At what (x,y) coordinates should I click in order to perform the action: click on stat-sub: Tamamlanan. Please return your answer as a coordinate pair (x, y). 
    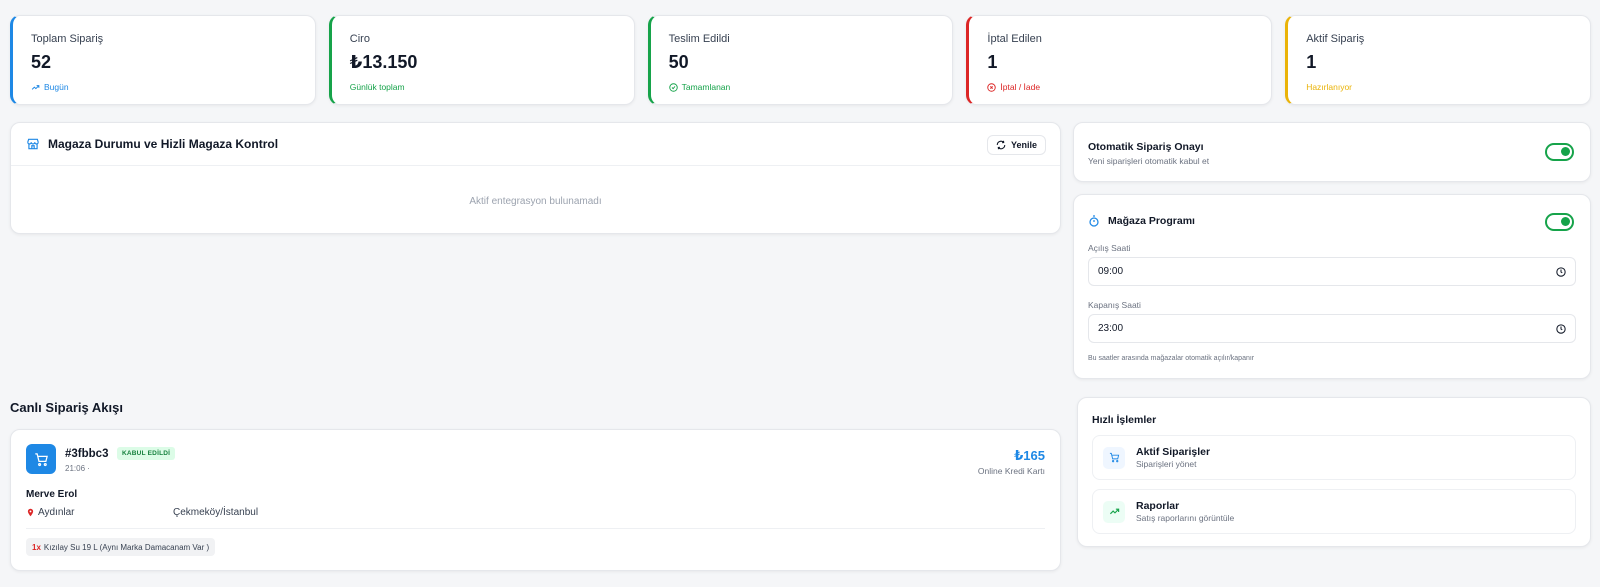
    Looking at the image, I should click on (810, 87).